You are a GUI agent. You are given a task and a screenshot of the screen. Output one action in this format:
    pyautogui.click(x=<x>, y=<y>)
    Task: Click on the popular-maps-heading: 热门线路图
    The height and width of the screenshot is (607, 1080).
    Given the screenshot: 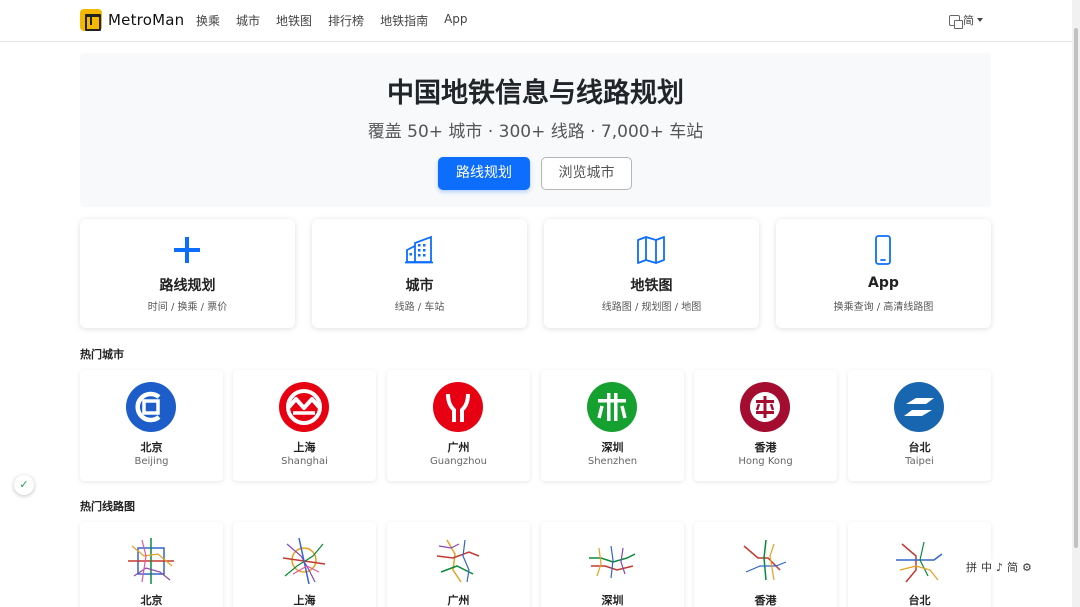 What is the action you would take?
    pyautogui.click(x=107, y=506)
    